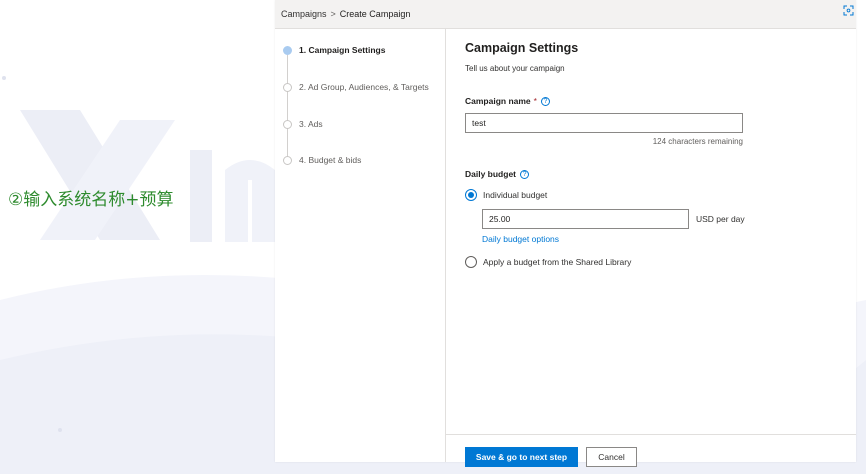 The width and height of the screenshot is (866, 474). I want to click on footer-actions: Save & go to next step Cancel, so click(651, 450).